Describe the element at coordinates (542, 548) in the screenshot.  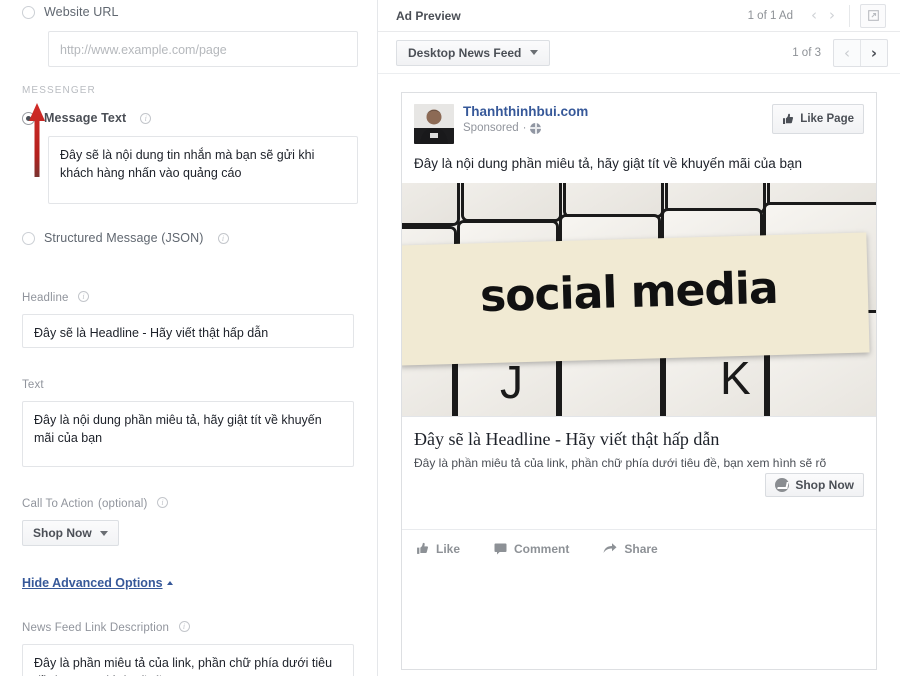
I see `comment-action-label: Comment` at that location.